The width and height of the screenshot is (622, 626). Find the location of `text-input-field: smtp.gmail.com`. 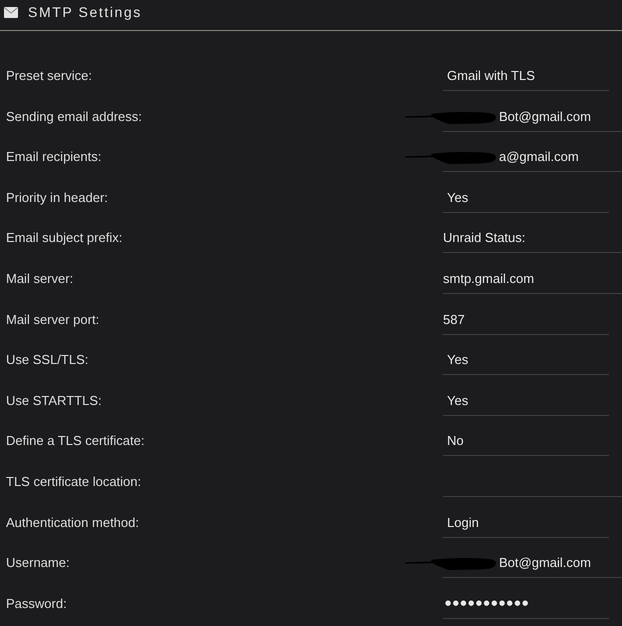

text-input-field: smtp.gmail.com is located at coordinates (532, 279).